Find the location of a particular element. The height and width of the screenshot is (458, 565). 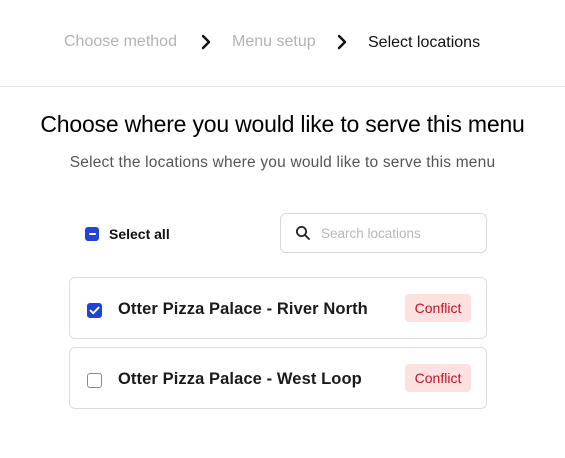

location-row-west-loop: Otter Pizza Palace - West Loop Conflict is located at coordinates (278, 378).